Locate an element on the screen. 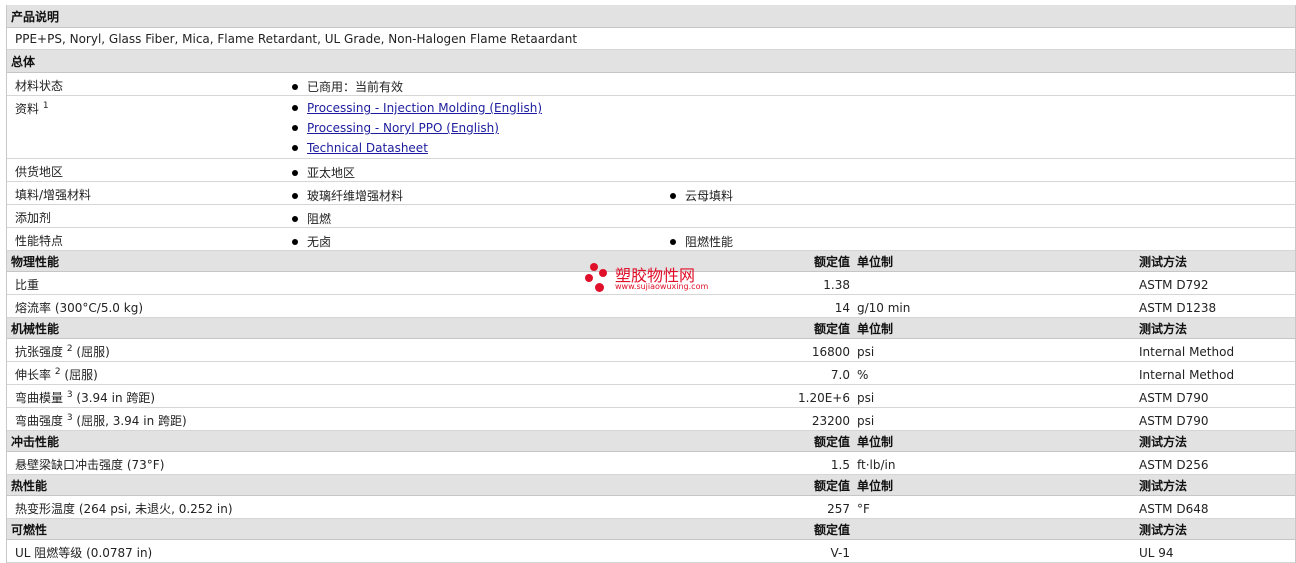  property-unit: % is located at coordinates (863, 375).